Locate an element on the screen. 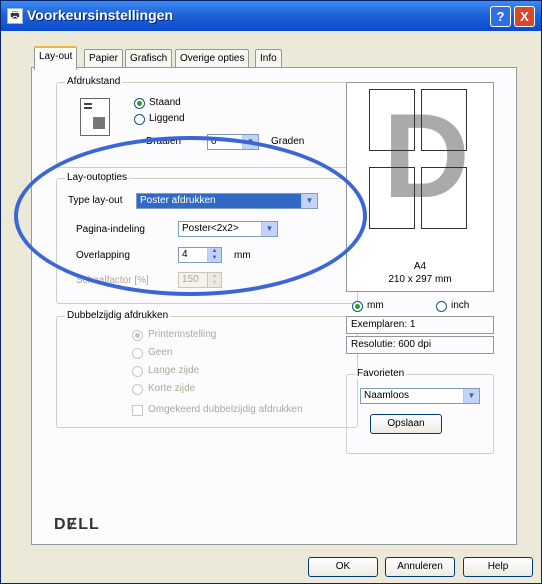  preview-paper-name: A4 is located at coordinates (420, 266).